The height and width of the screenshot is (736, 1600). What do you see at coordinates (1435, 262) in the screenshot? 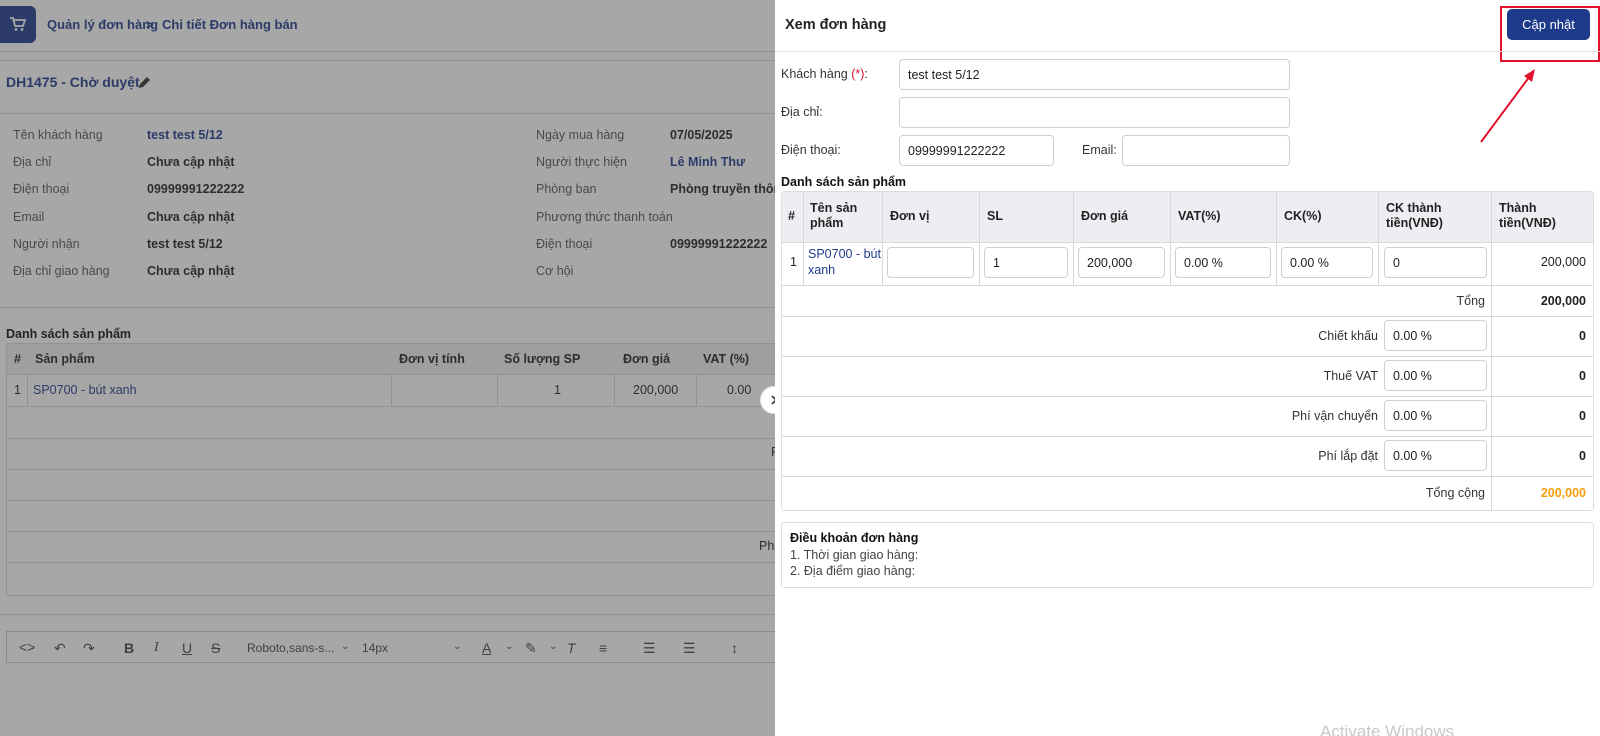
I see `ck-amount-input: 0` at bounding box center [1435, 262].